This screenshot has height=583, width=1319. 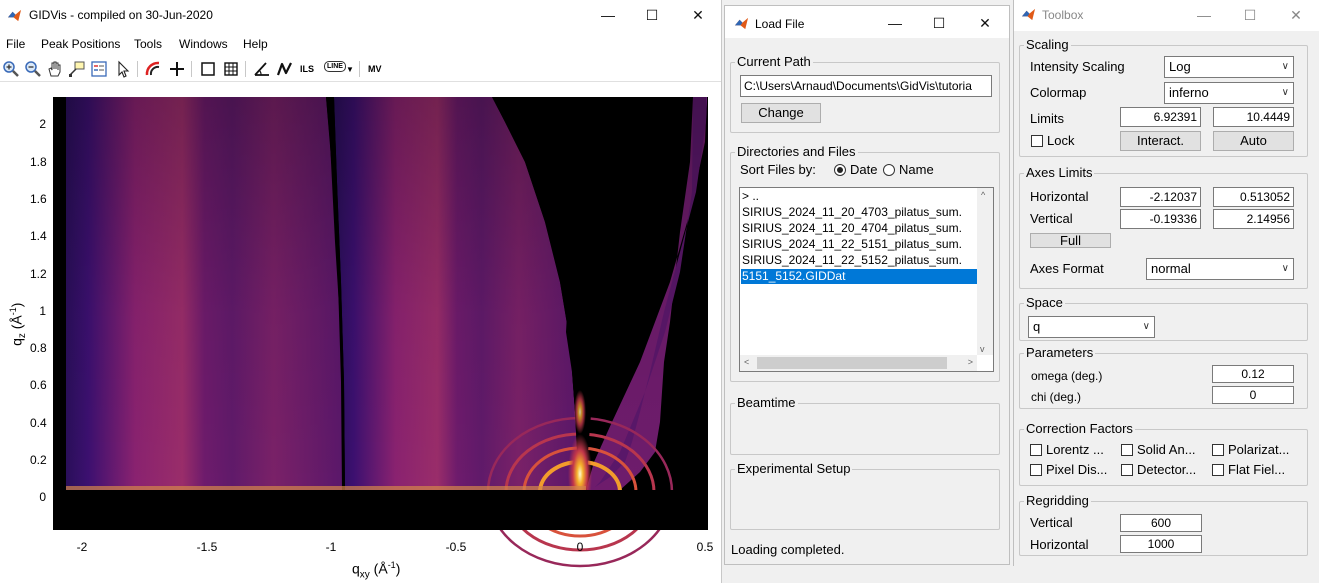 What do you see at coordinates (335, 66) in the screenshot?
I see `line-button: LINE` at bounding box center [335, 66].